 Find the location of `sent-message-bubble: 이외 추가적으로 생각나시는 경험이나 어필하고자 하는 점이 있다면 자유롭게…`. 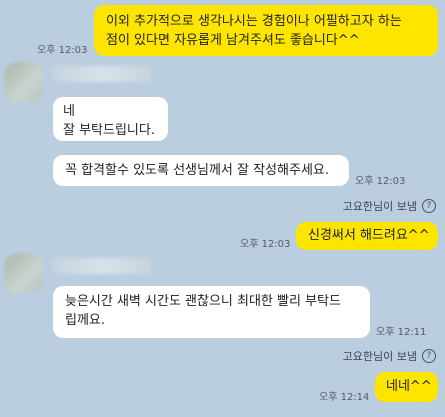

sent-message-bubble: 이외 추가적으로 생각나시는 경험이나 어필하고자 하는 점이 있다면 자유롭게… is located at coordinates (266, 30).